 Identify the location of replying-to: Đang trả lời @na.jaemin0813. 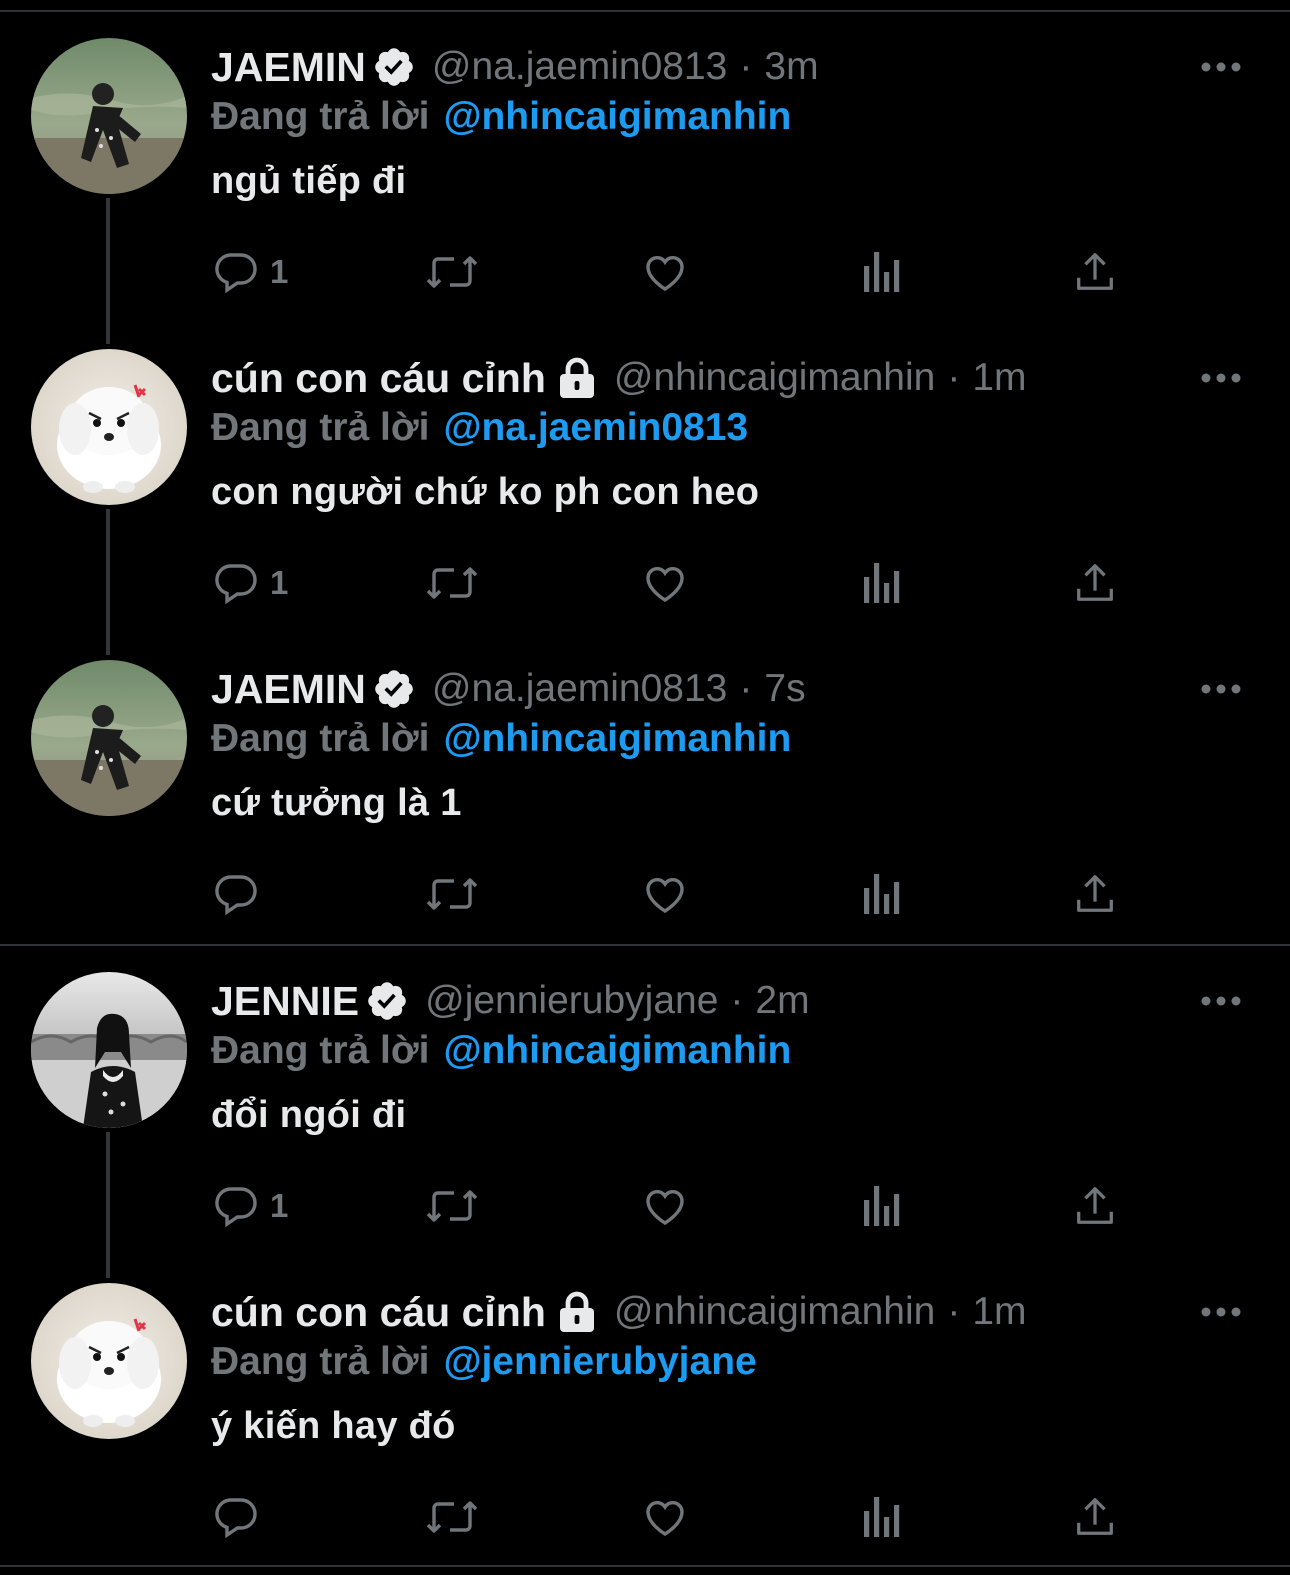
(479, 428).